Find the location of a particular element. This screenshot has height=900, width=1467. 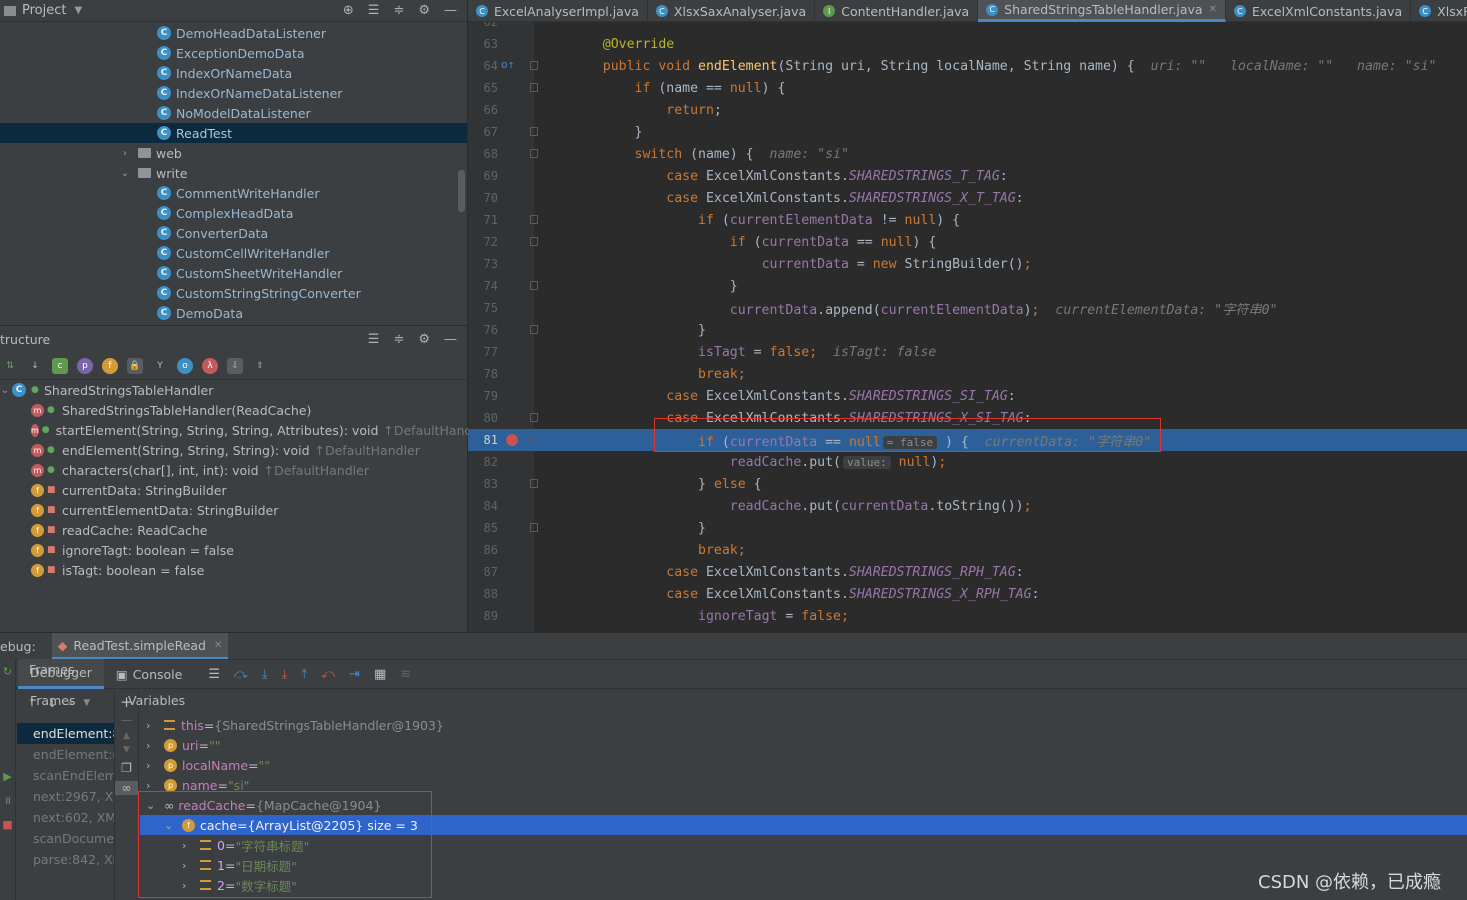

frame-row: next:602, XML is located at coordinates (65, 817).